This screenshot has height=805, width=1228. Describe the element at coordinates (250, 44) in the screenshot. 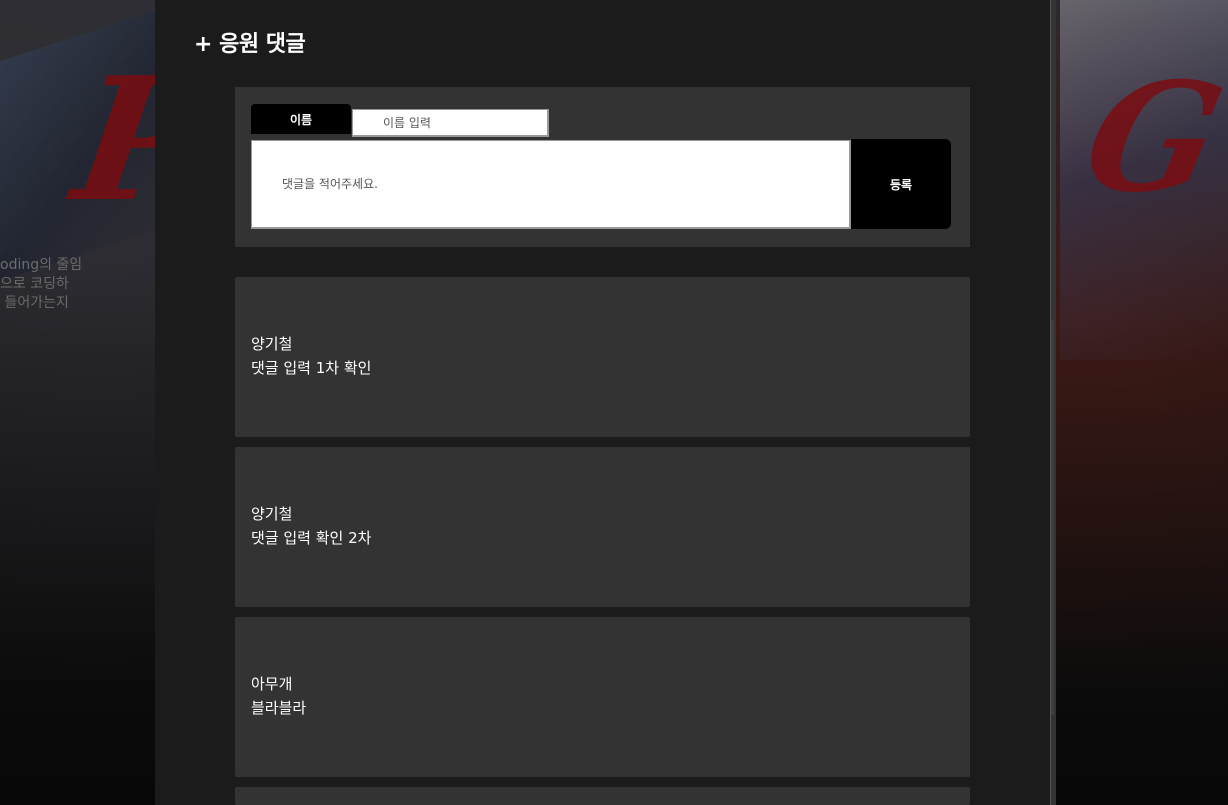

I see `section-title: + 응원 댓글` at that location.